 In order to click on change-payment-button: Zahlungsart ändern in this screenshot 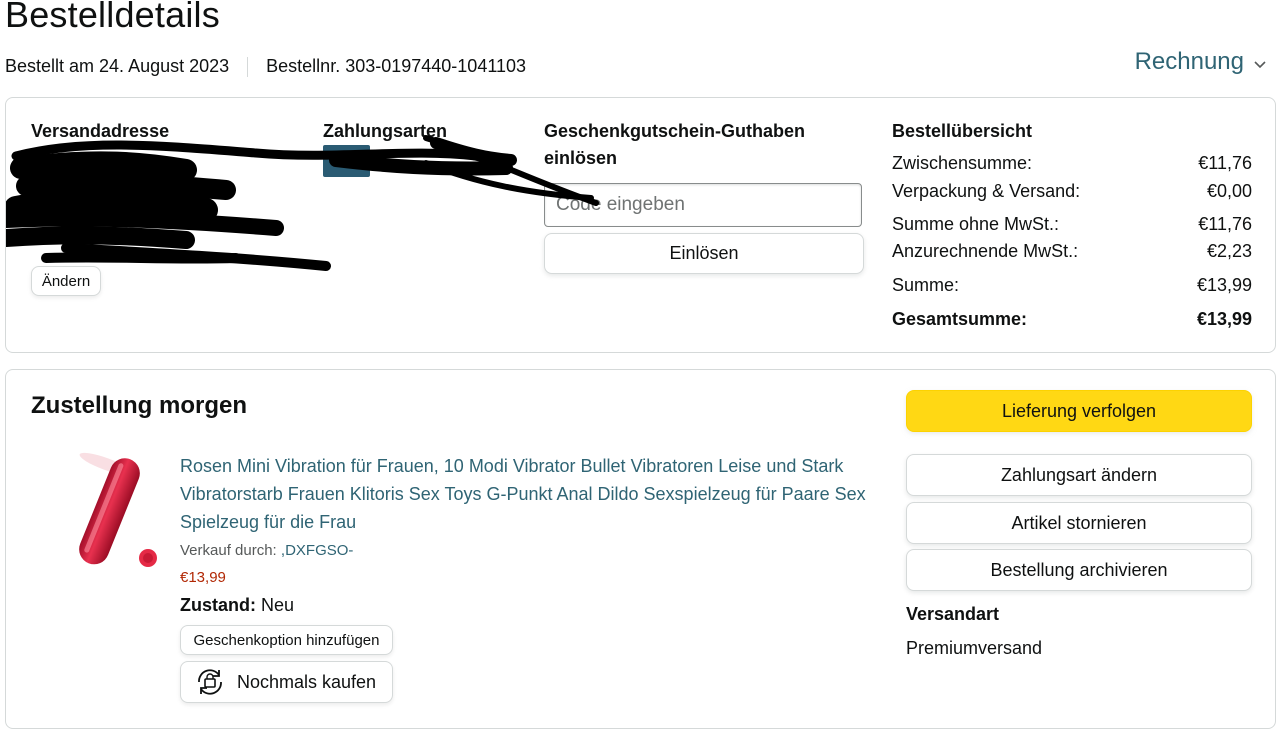, I will do `click(1079, 475)`.